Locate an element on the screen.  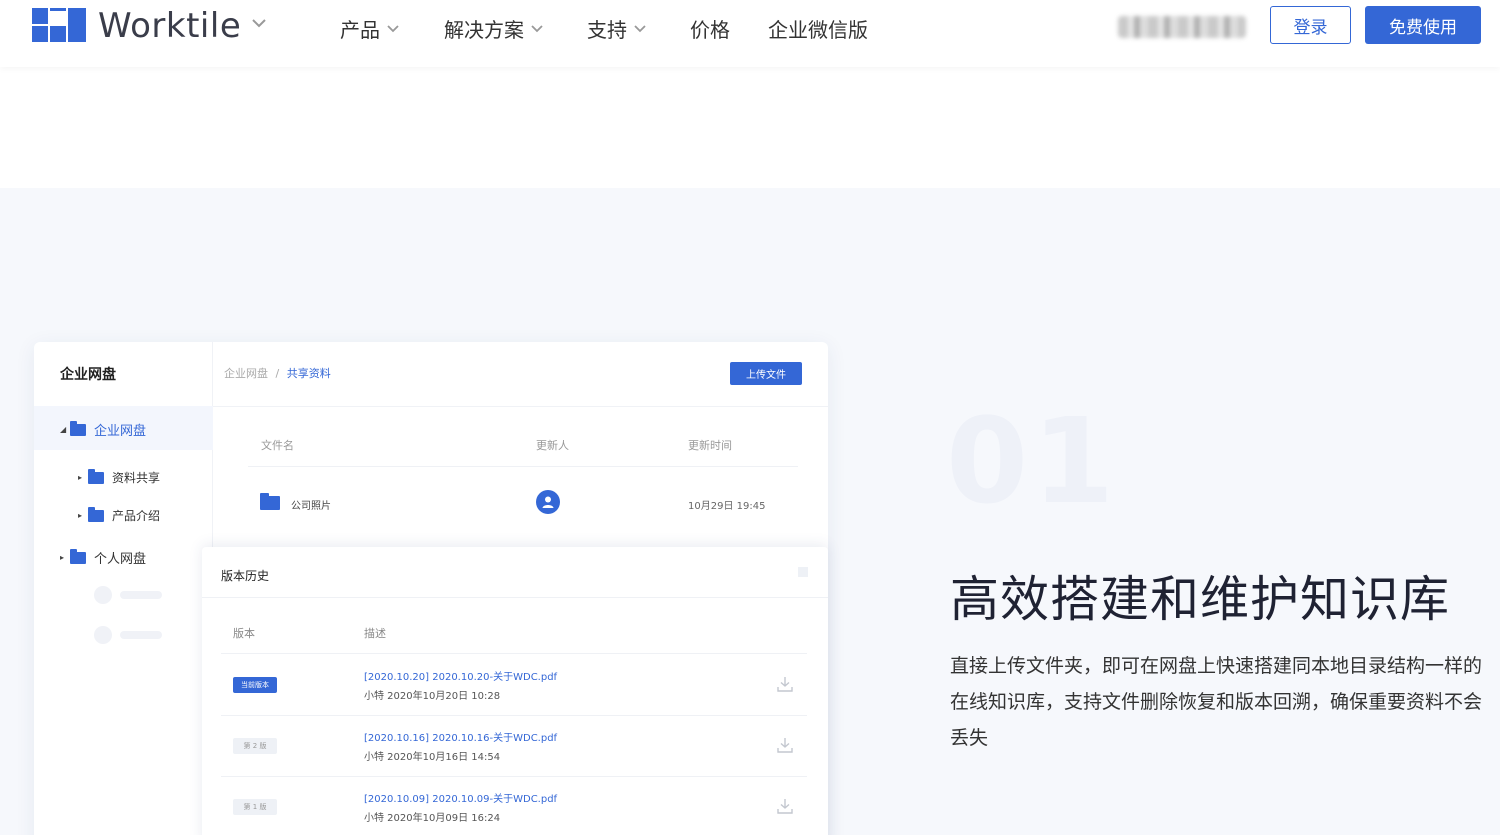
tree-item-label: 资料共享 is located at coordinates (136, 478).